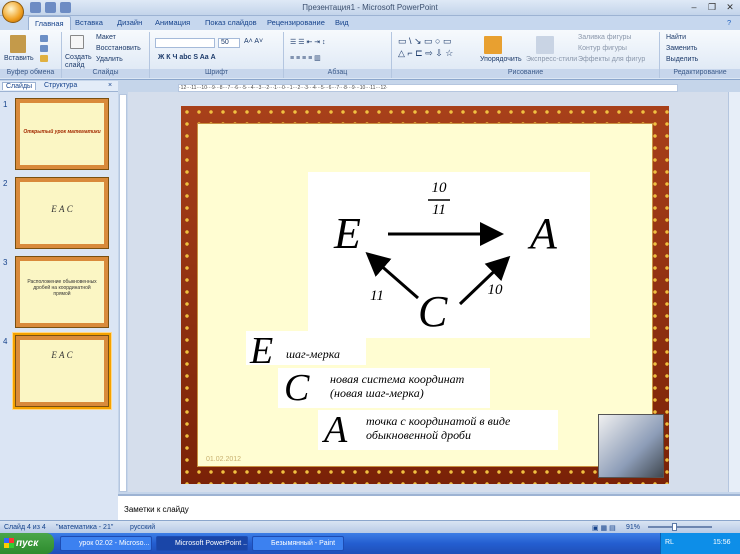 The height and width of the screenshot is (554, 740). What do you see at coordinates (187, 57) in the screenshot?
I see `font-style-buttons: Ж К Ч abc S Aa А` at bounding box center [187, 57].